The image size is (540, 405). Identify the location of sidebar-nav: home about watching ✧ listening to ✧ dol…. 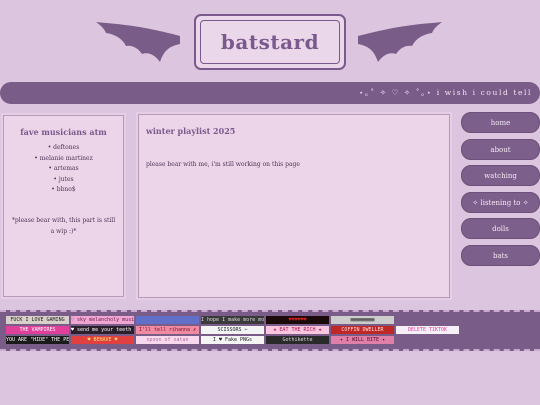
(500, 191).